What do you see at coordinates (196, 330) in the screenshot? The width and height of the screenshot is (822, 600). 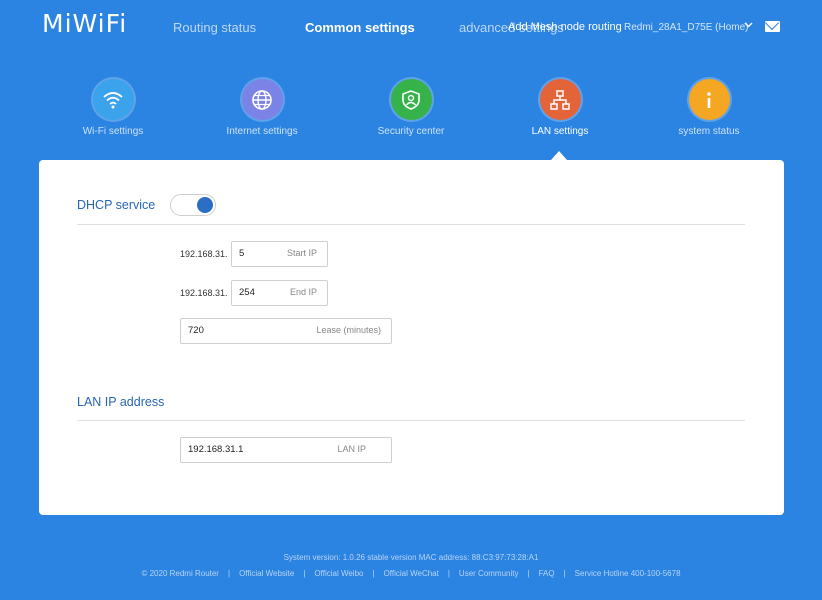 I see `lease-value: 720` at bounding box center [196, 330].